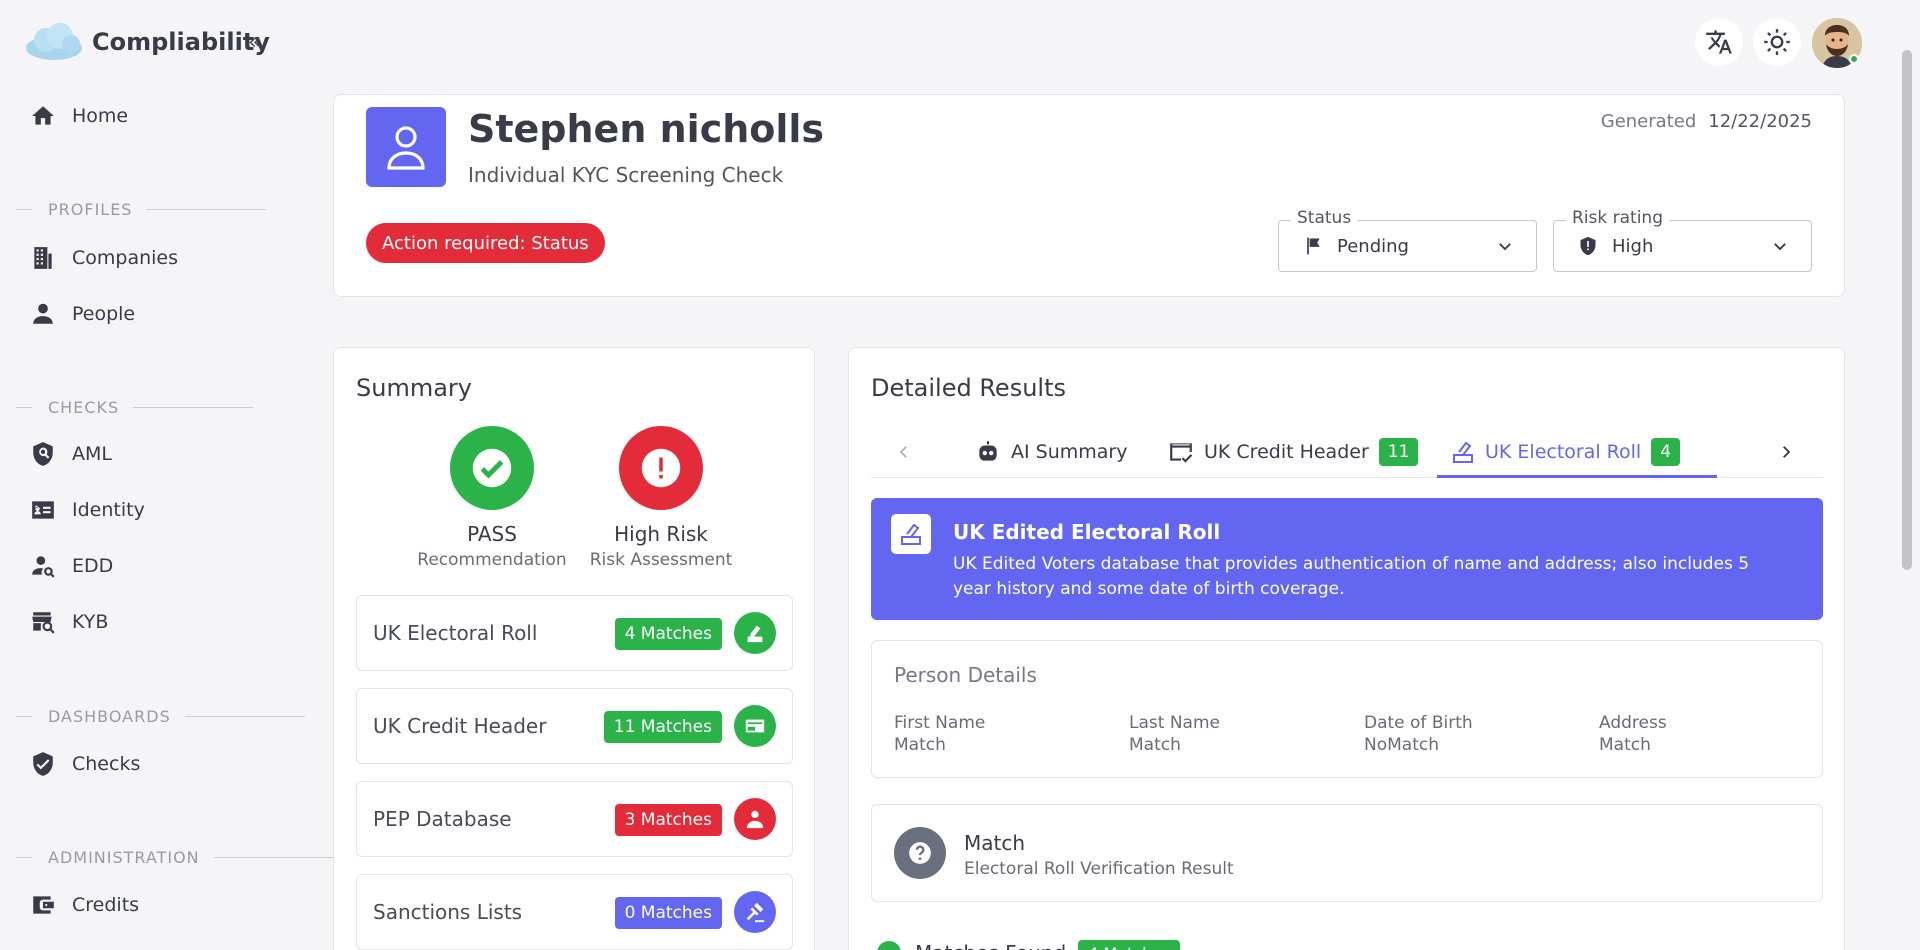 This screenshot has width=1920, height=950. Describe the element at coordinates (1029, 945) in the screenshot. I see `matches-found-row: Matches Found 4 Matches` at that location.